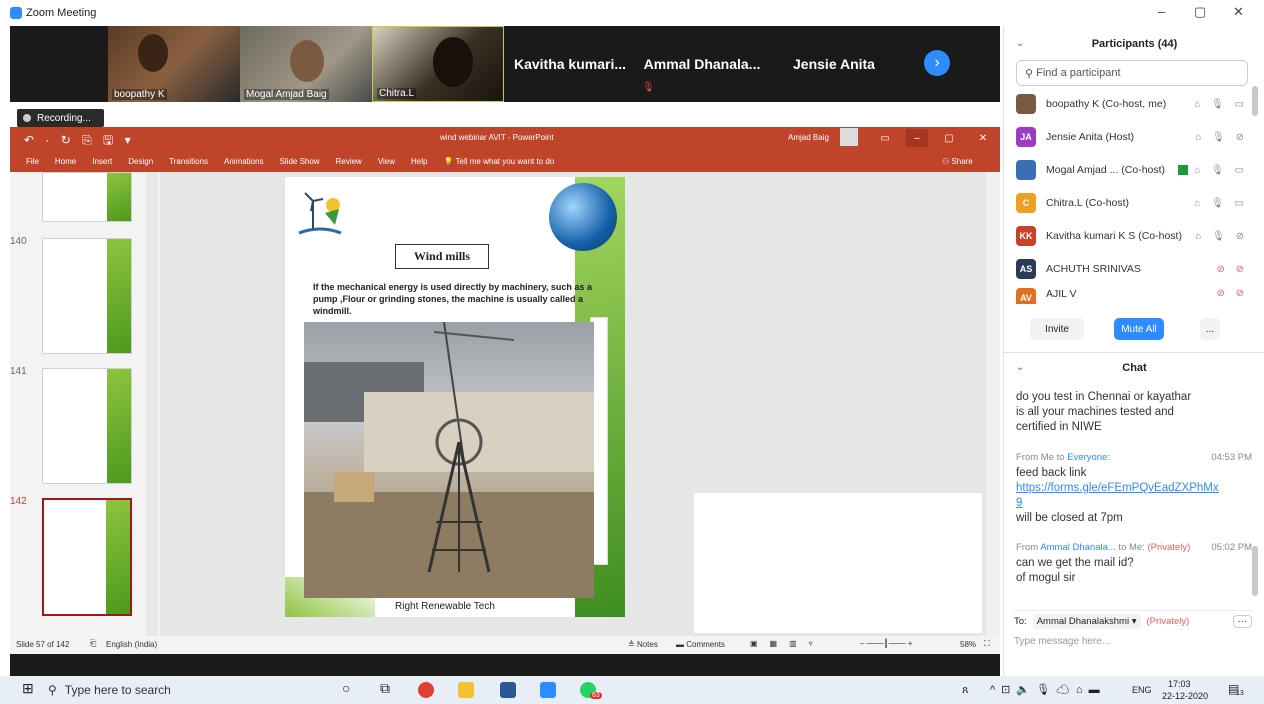 This screenshot has height=704, width=1264. I want to click on slide-thumbnail-selected, so click(87, 557).